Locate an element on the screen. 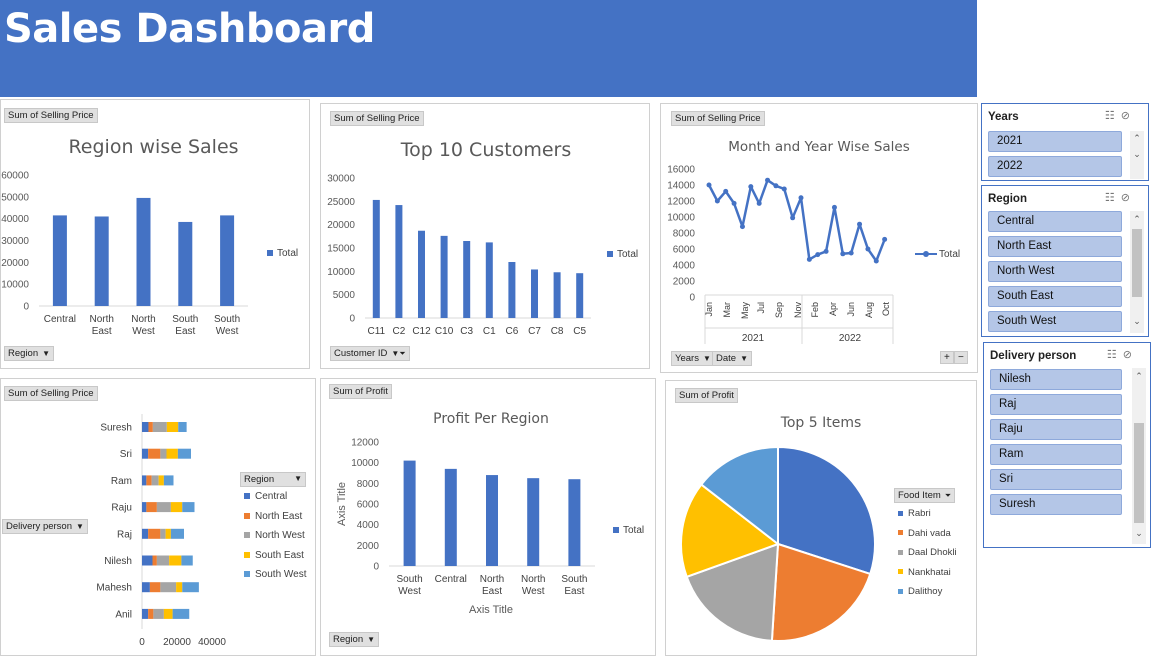 The width and height of the screenshot is (1157, 665). x-tick-label: May is located at coordinates (745, 311).